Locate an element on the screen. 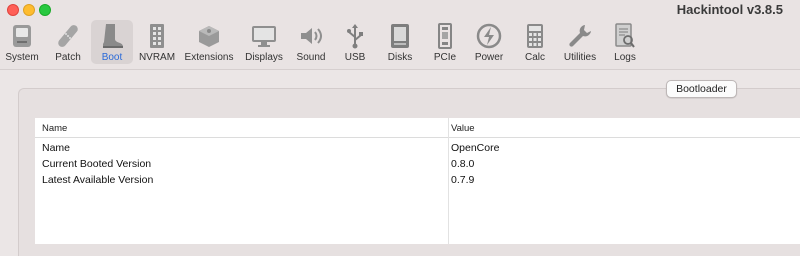 This screenshot has height=256, width=800. displays-icon is located at coordinates (264, 36).